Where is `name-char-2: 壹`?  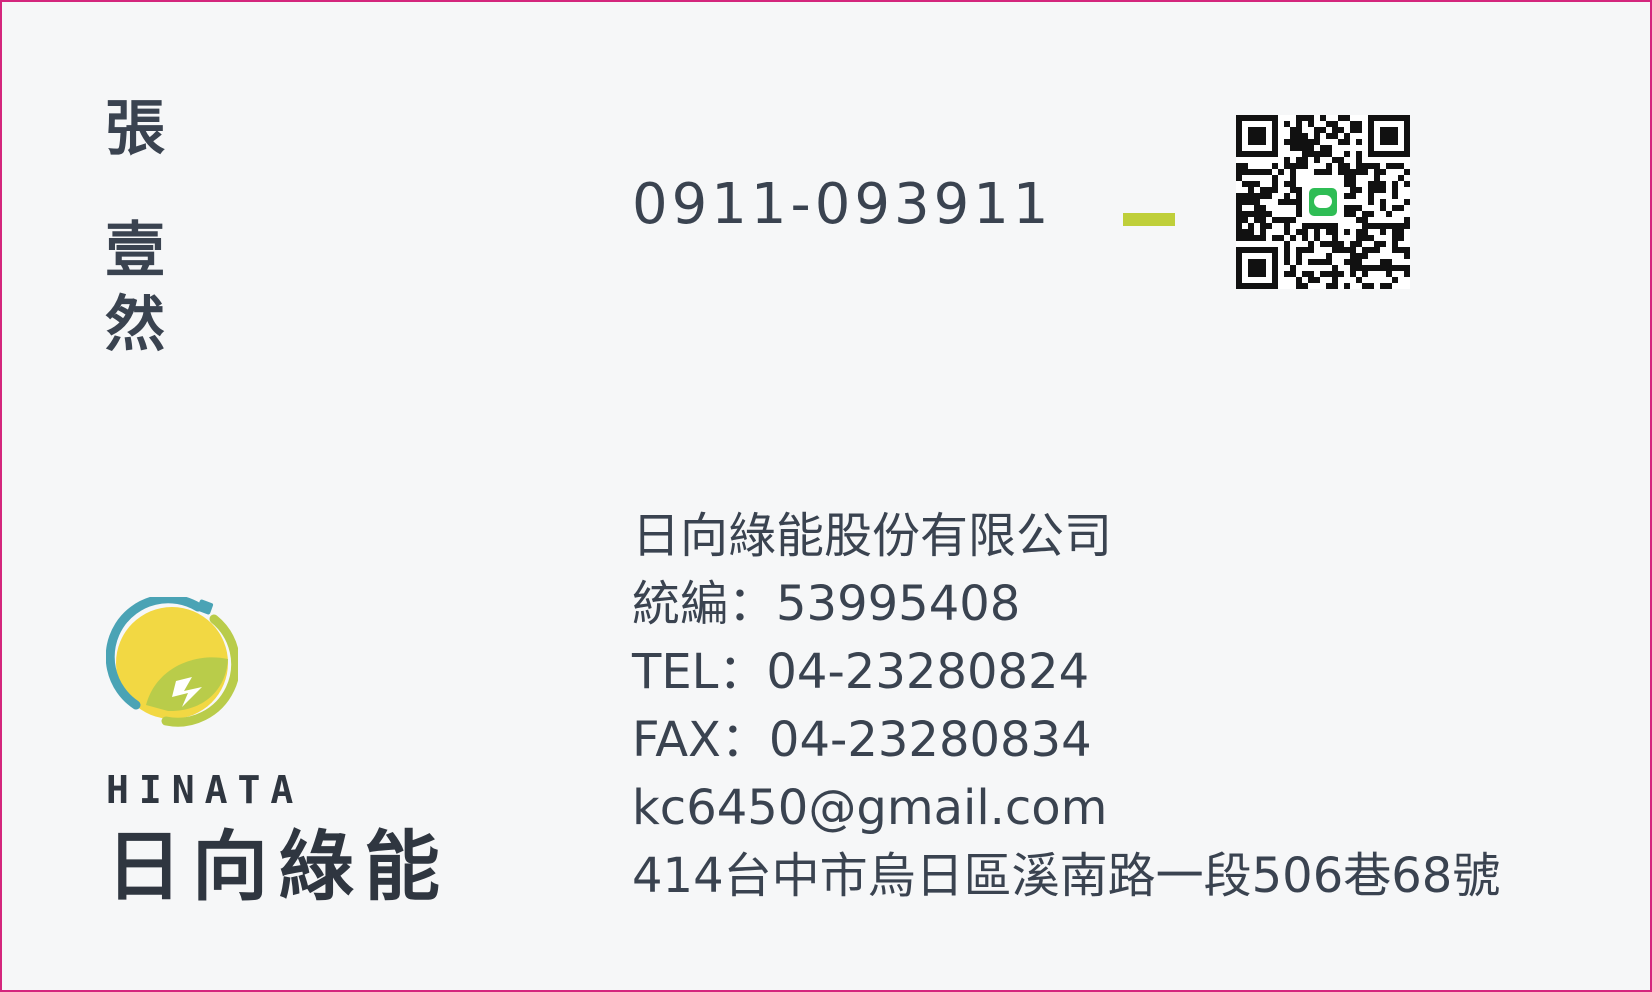
name-char-2: 壹 is located at coordinates (135, 251).